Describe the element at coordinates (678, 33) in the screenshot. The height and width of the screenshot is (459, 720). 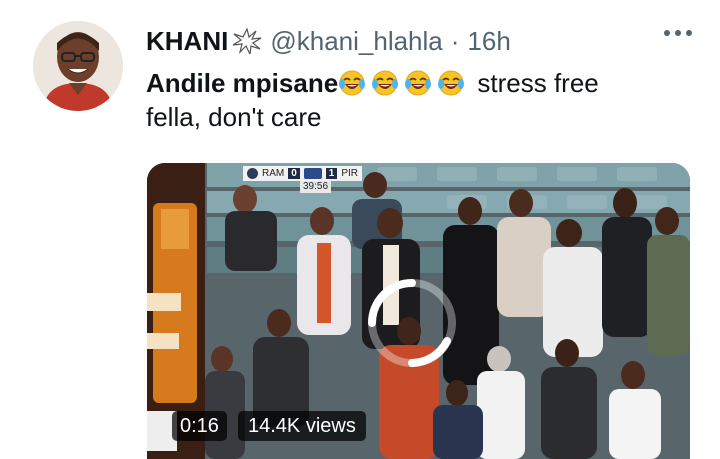
I see `more-options-icon` at that location.